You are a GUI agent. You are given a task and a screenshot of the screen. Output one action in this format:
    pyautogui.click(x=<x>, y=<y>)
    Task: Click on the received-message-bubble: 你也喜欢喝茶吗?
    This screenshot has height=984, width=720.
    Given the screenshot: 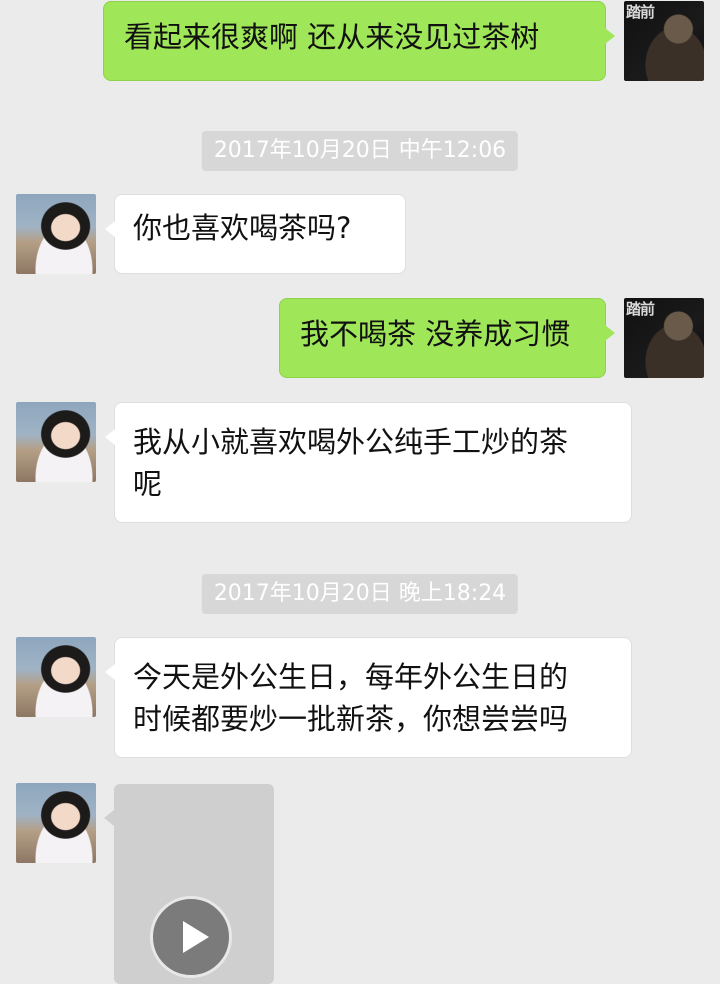 What is the action you would take?
    pyautogui.click(x=255, y=234)
    